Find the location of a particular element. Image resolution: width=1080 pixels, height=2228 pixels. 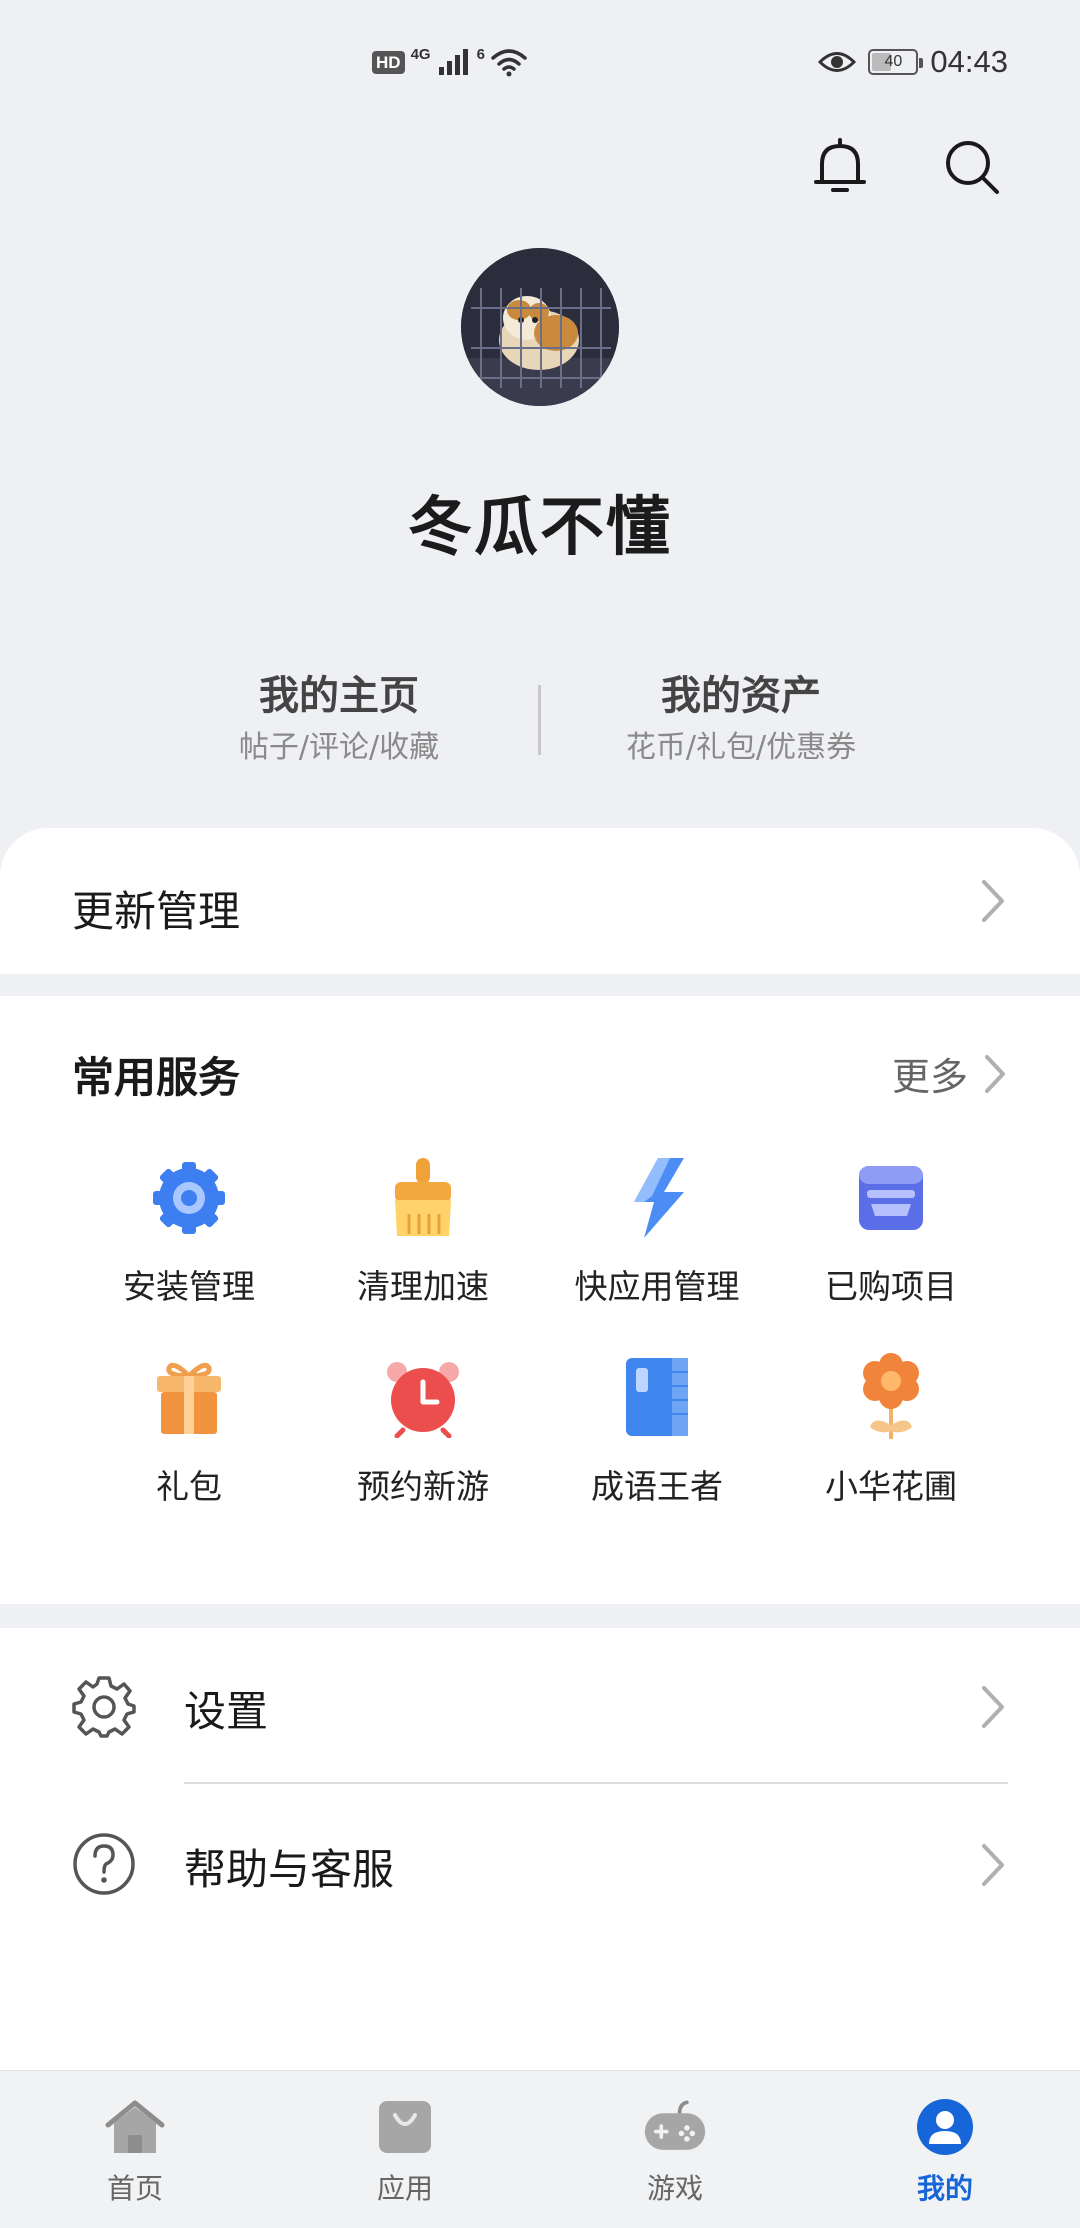

services-more-button: 更多 is located at coordinates (950, 1073).